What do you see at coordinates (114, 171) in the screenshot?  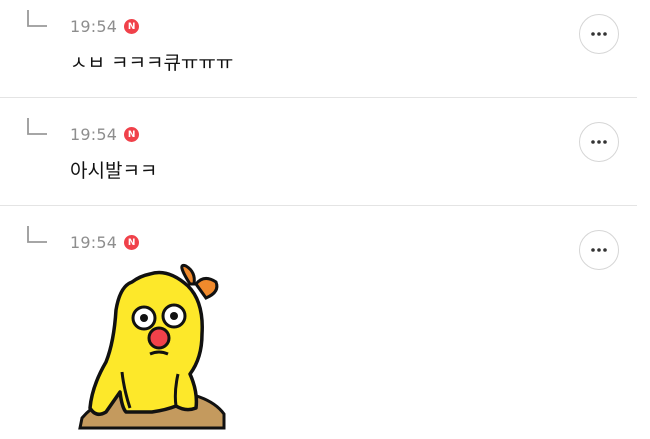 I see `reply-text: 아시발ㅋㅋ` at bounding box center [114, 171].